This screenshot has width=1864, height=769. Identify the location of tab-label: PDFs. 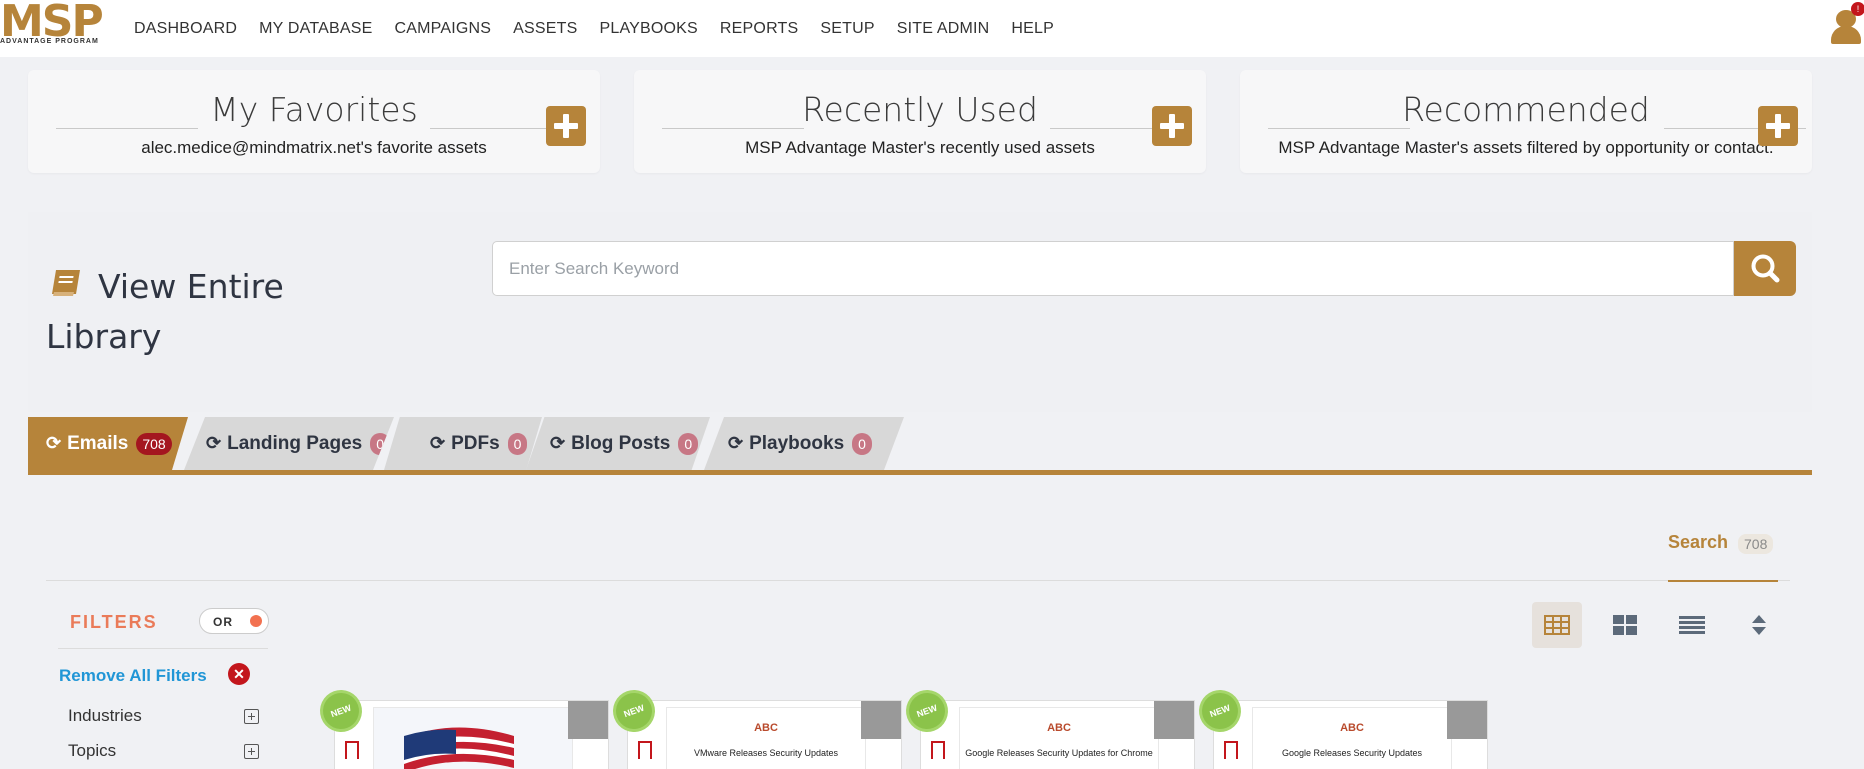
(475, 443).